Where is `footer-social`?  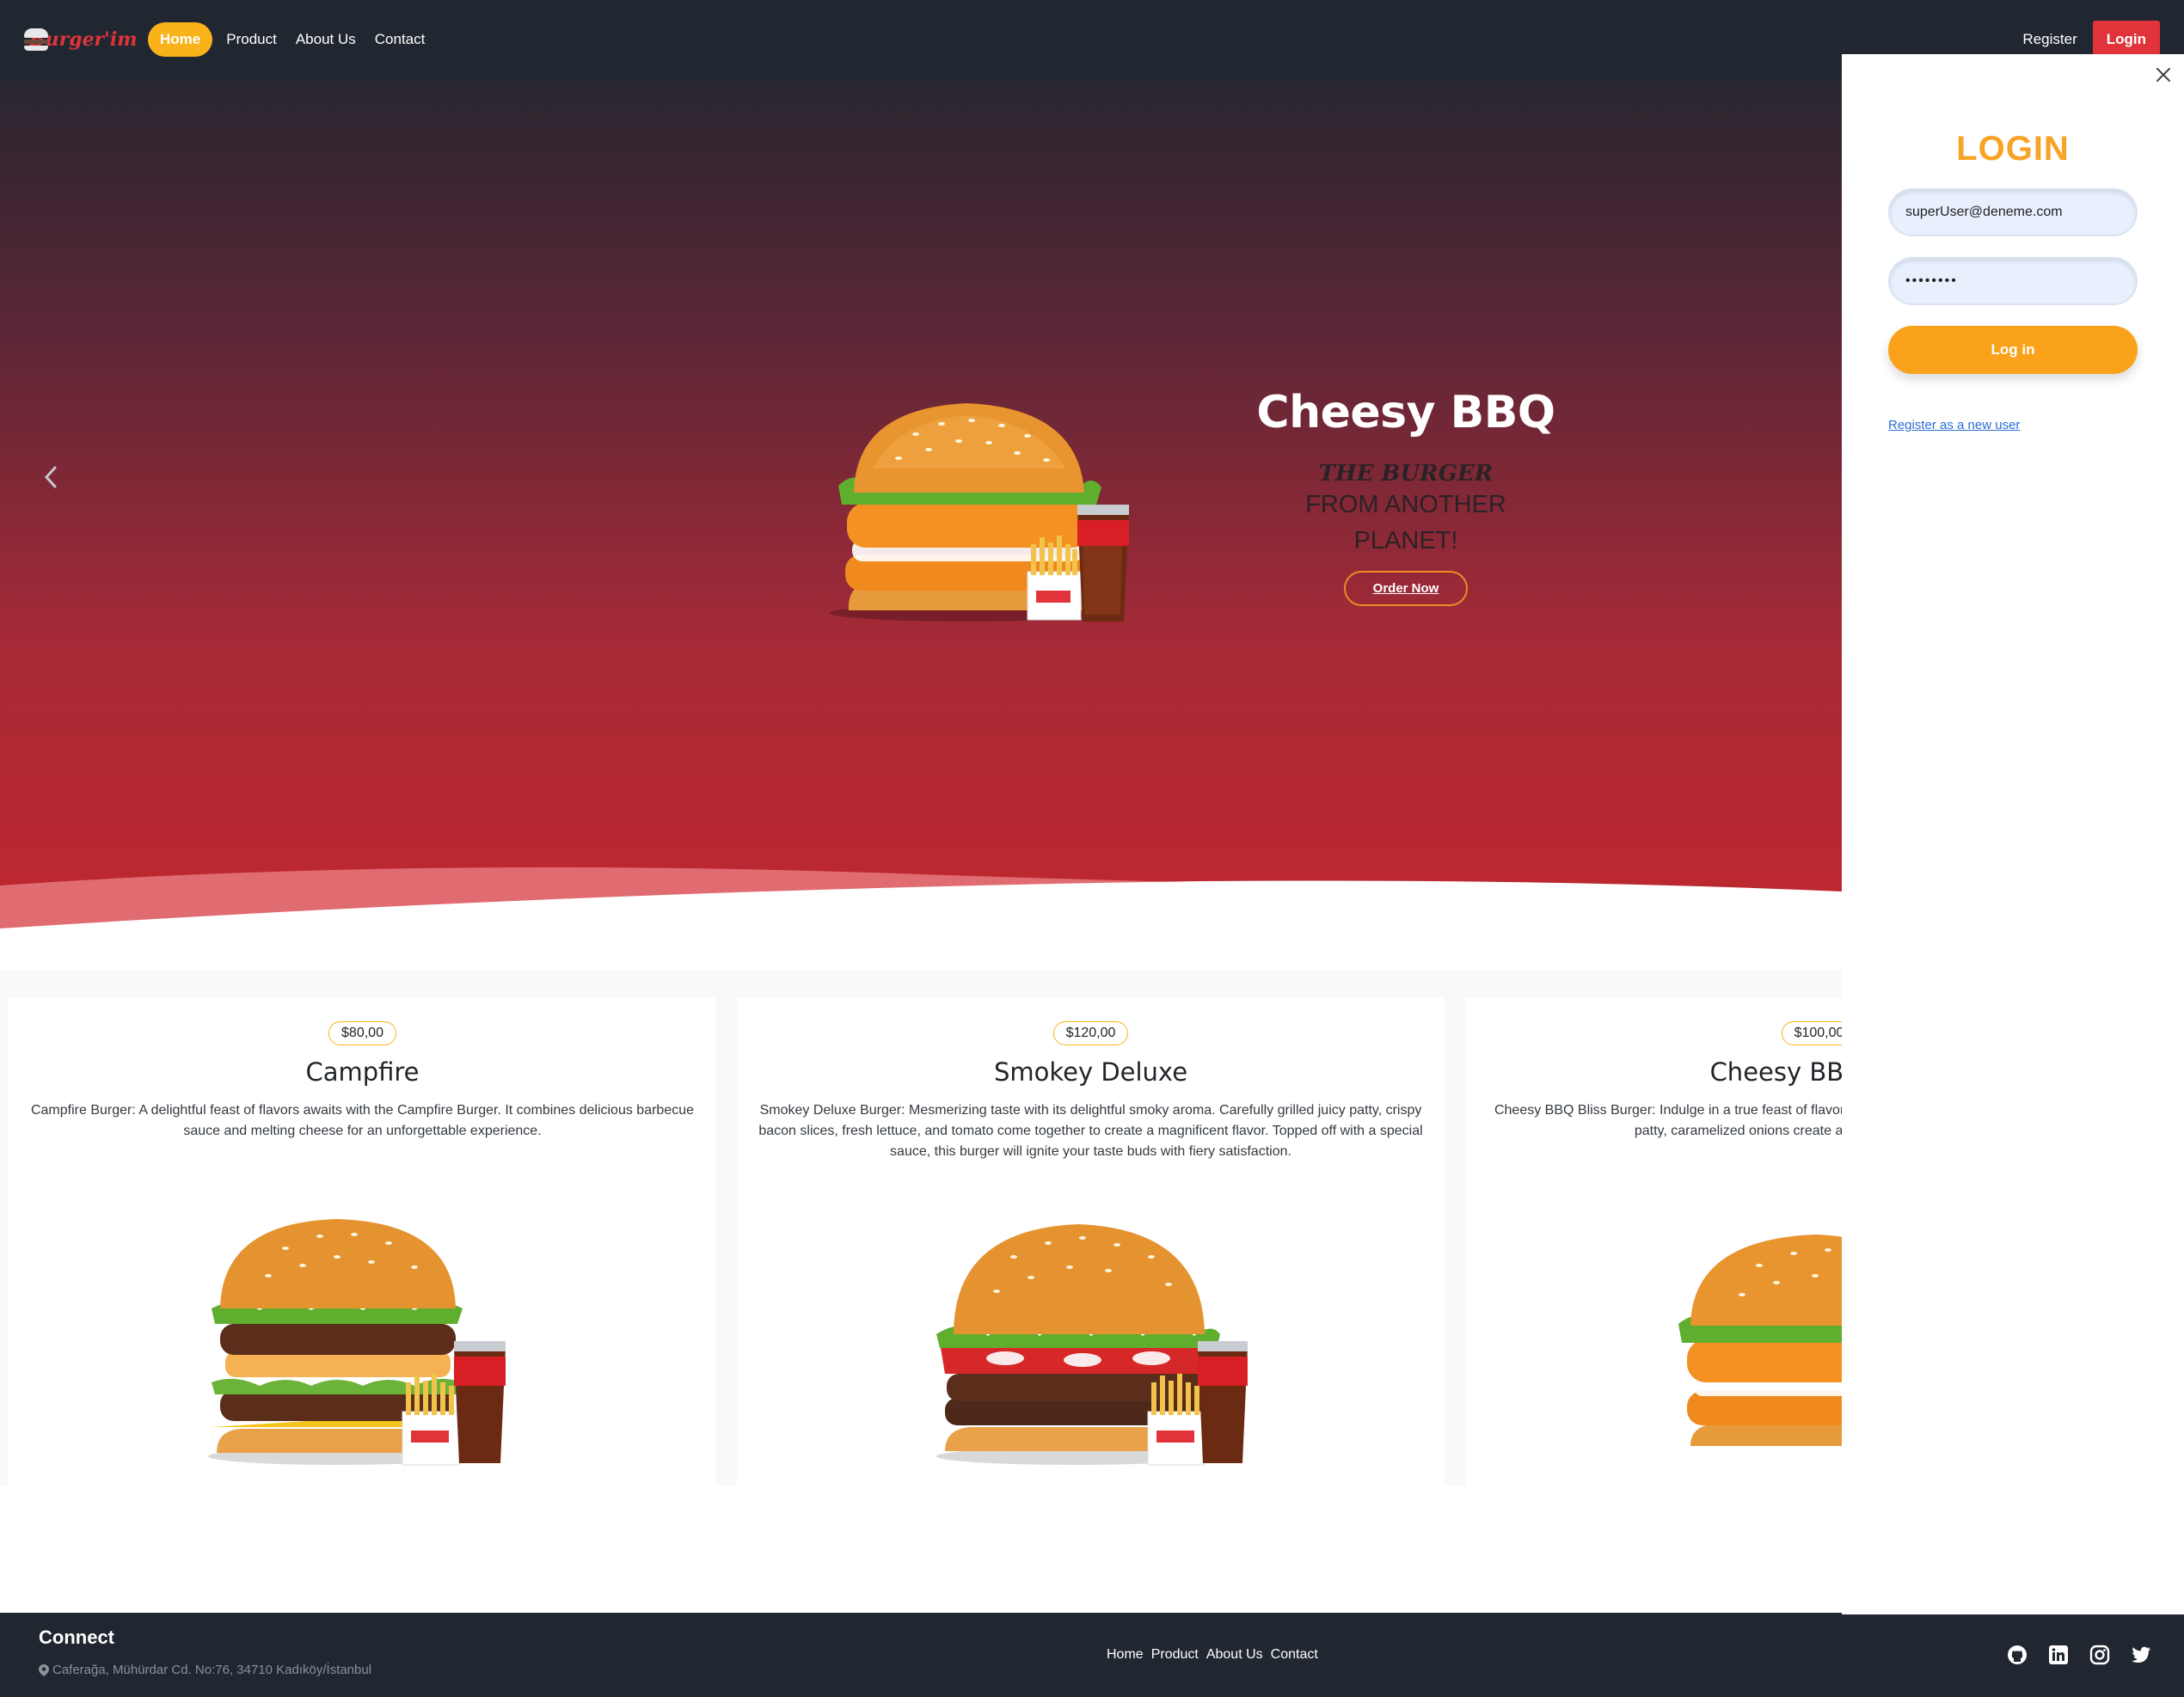
footer-social is located at coordinates (2079, 1655).